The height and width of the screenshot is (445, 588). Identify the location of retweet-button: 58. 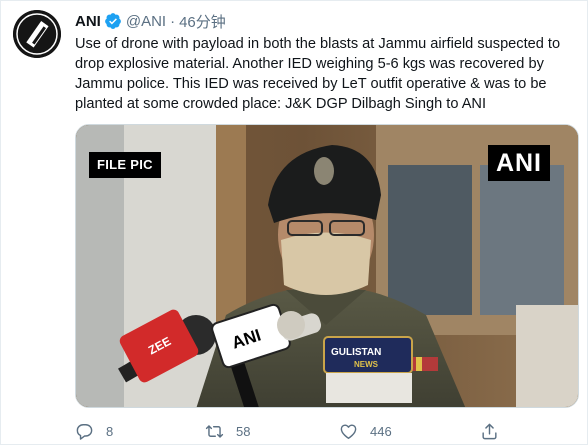
(227, 431).